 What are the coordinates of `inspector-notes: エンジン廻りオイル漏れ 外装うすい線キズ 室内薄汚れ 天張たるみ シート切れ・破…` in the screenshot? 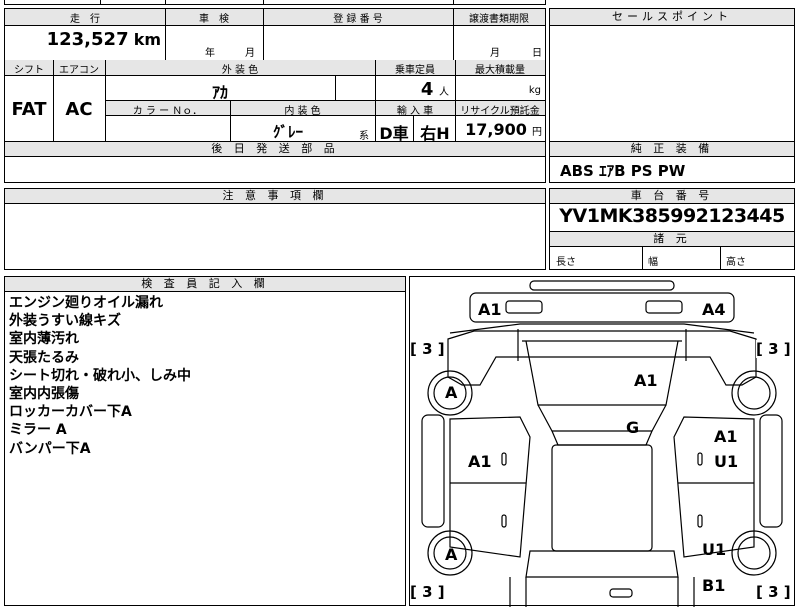 It's located at (100, 376).